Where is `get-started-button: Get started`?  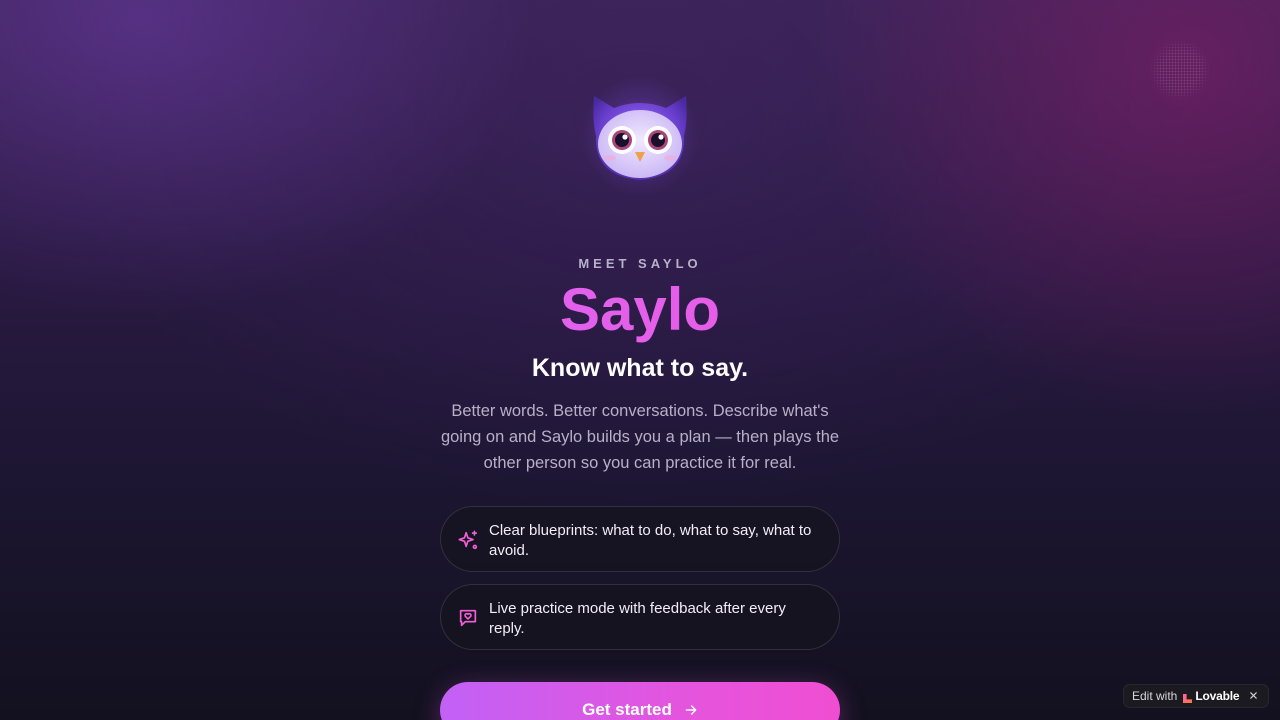
get-started-button: Get started is located at coordinates (640, 701).